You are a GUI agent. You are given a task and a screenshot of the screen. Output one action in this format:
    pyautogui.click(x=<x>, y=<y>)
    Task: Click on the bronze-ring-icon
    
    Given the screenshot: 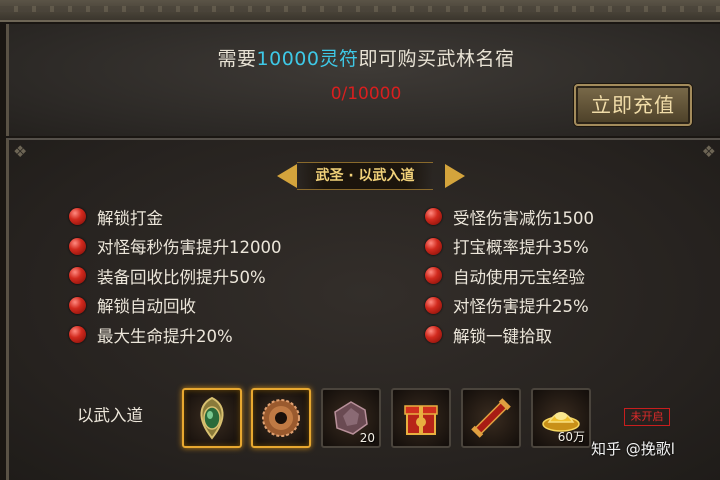 What is the action you would take?
    pyautogui.click(x=281, y=418)
    